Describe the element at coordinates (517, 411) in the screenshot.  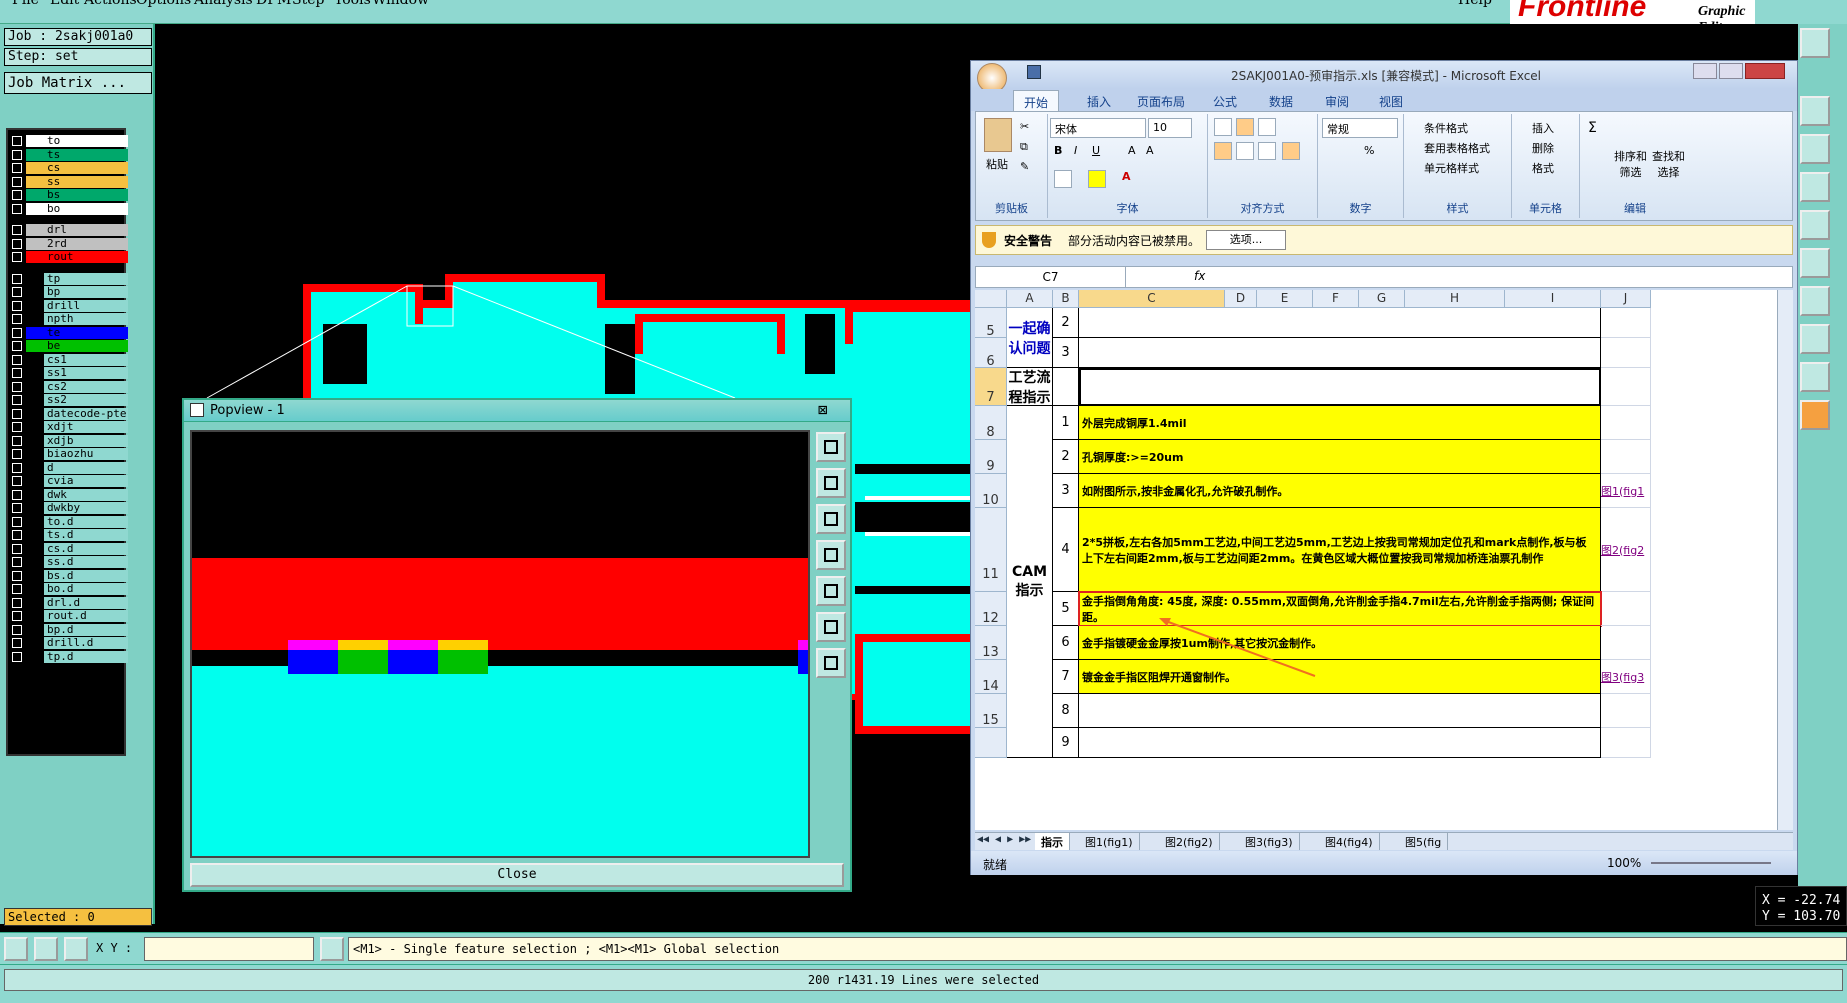
I see `popview-titlebar: Popview - 1 ⊠` at that location.